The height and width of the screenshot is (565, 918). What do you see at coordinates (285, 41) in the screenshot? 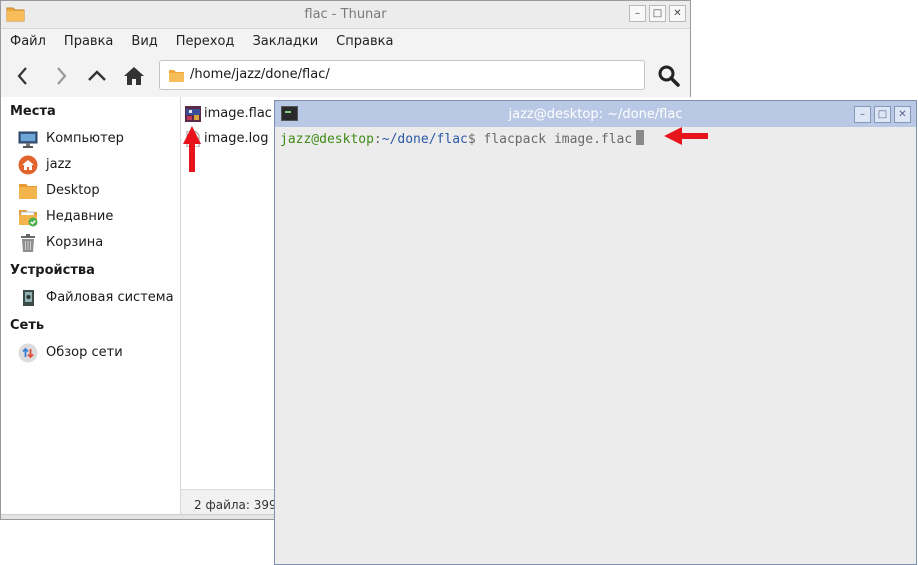
I see `menu-bookmarks: Закладки` at bounding box center [285, 41].